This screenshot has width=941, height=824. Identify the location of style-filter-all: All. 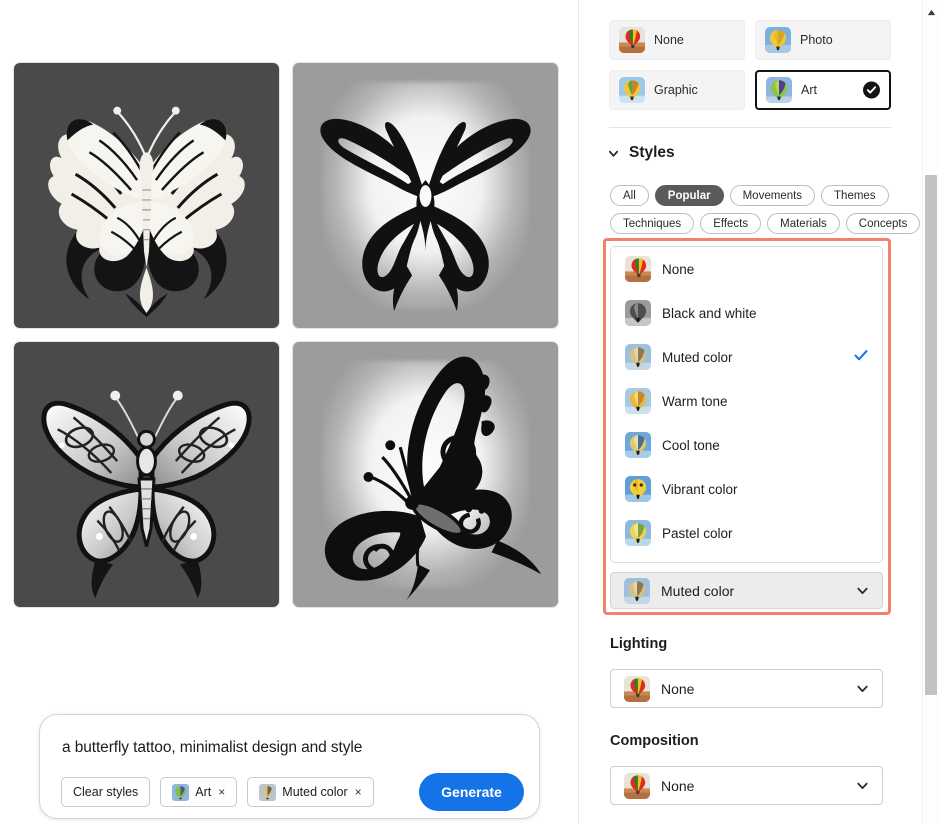
(629, 195).